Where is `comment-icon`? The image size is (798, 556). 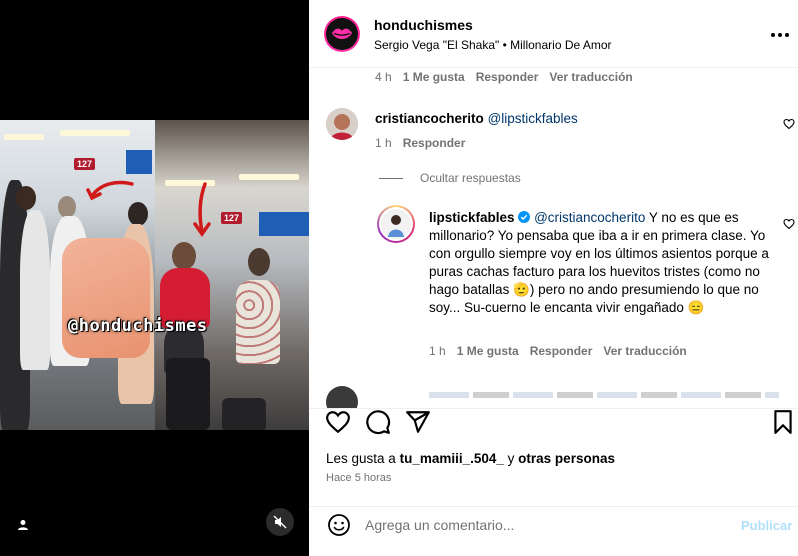
comment-icon is located at coordinates (378, 422).